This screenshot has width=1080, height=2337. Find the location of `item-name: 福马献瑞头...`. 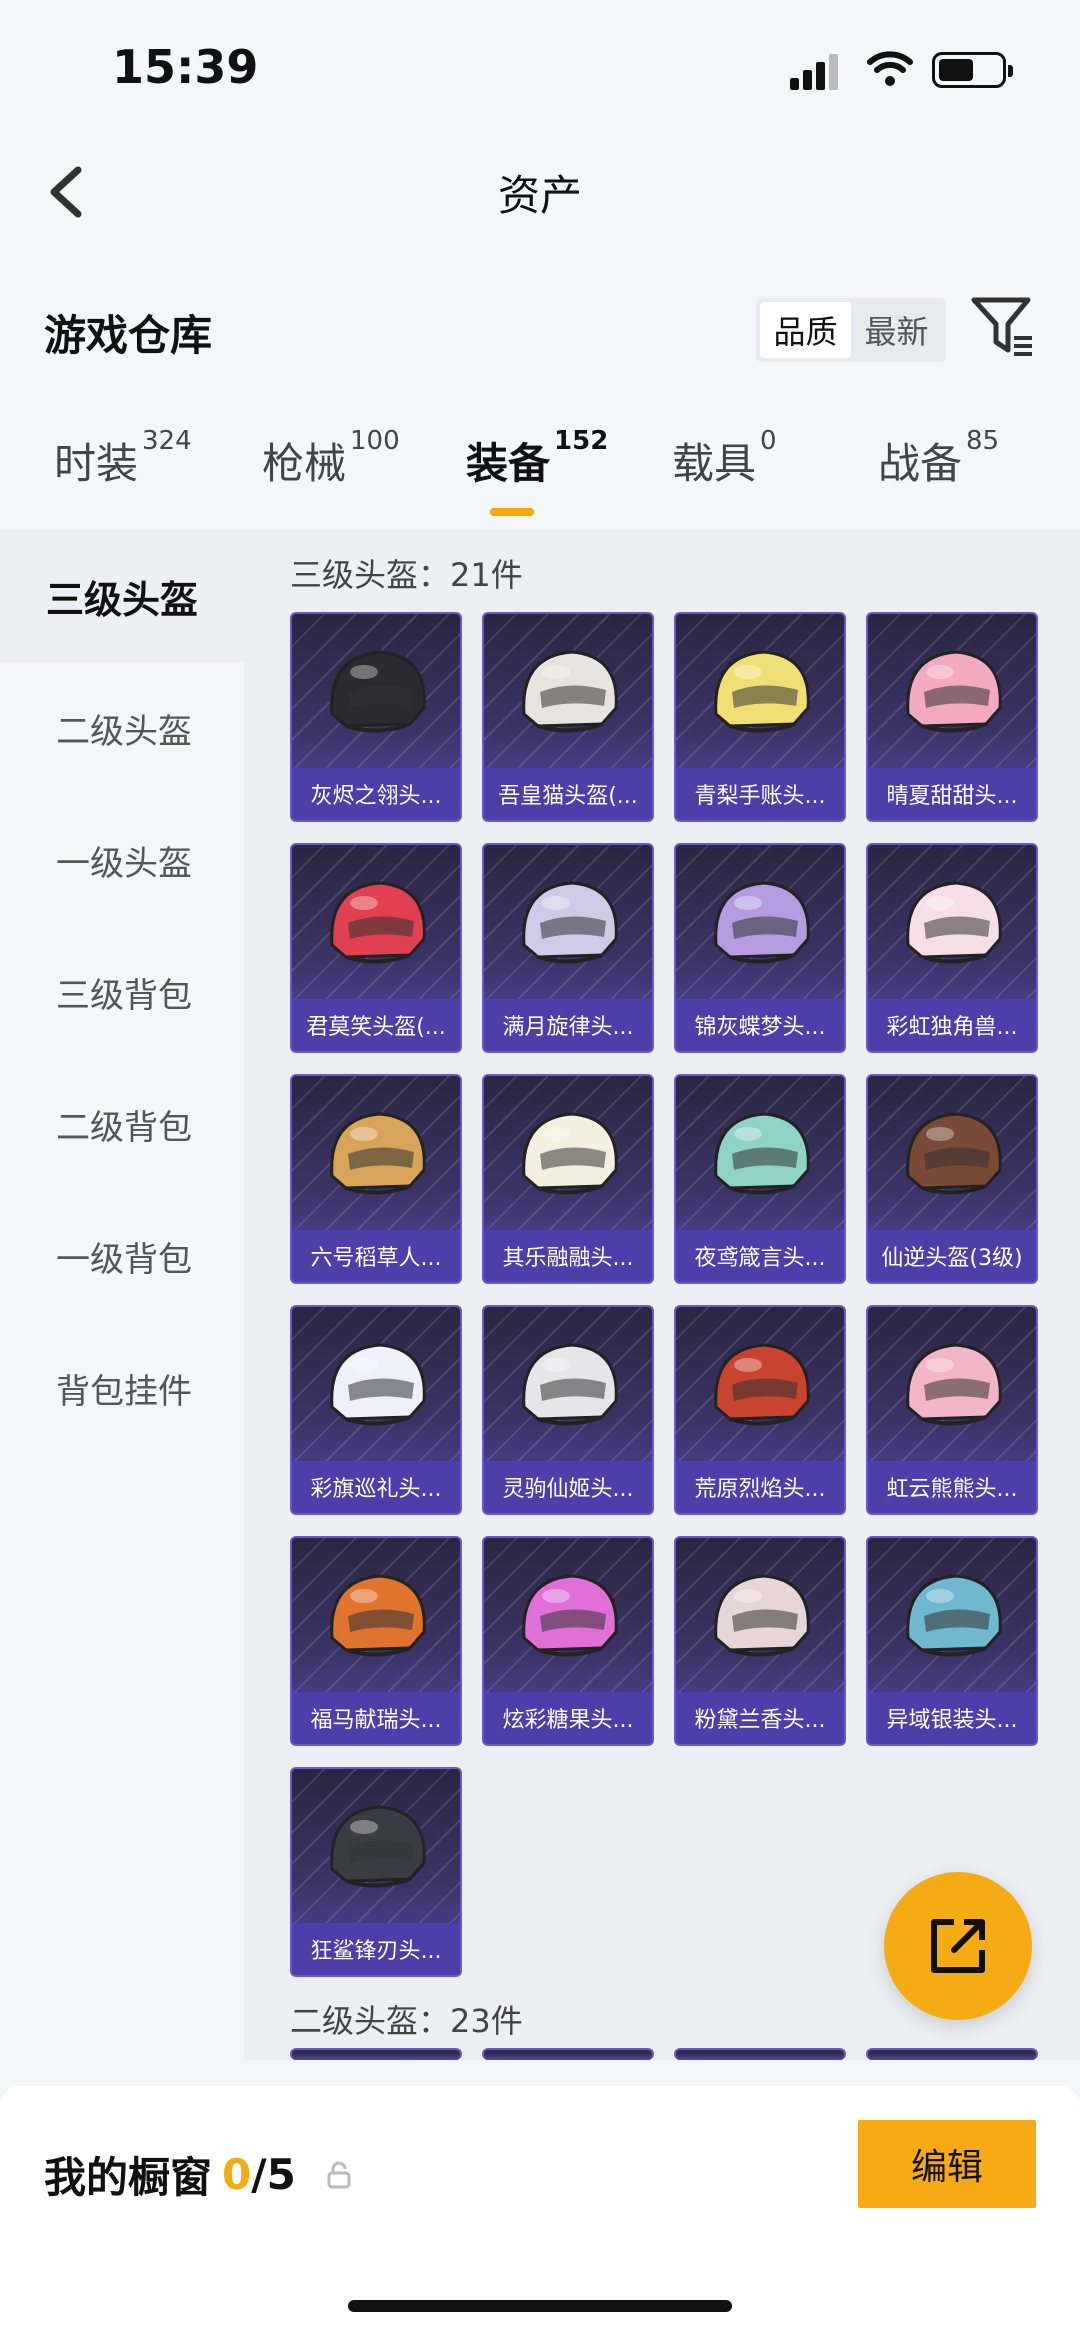

item-name: 福马献瑞头... is located at coordinates (376, 1718).